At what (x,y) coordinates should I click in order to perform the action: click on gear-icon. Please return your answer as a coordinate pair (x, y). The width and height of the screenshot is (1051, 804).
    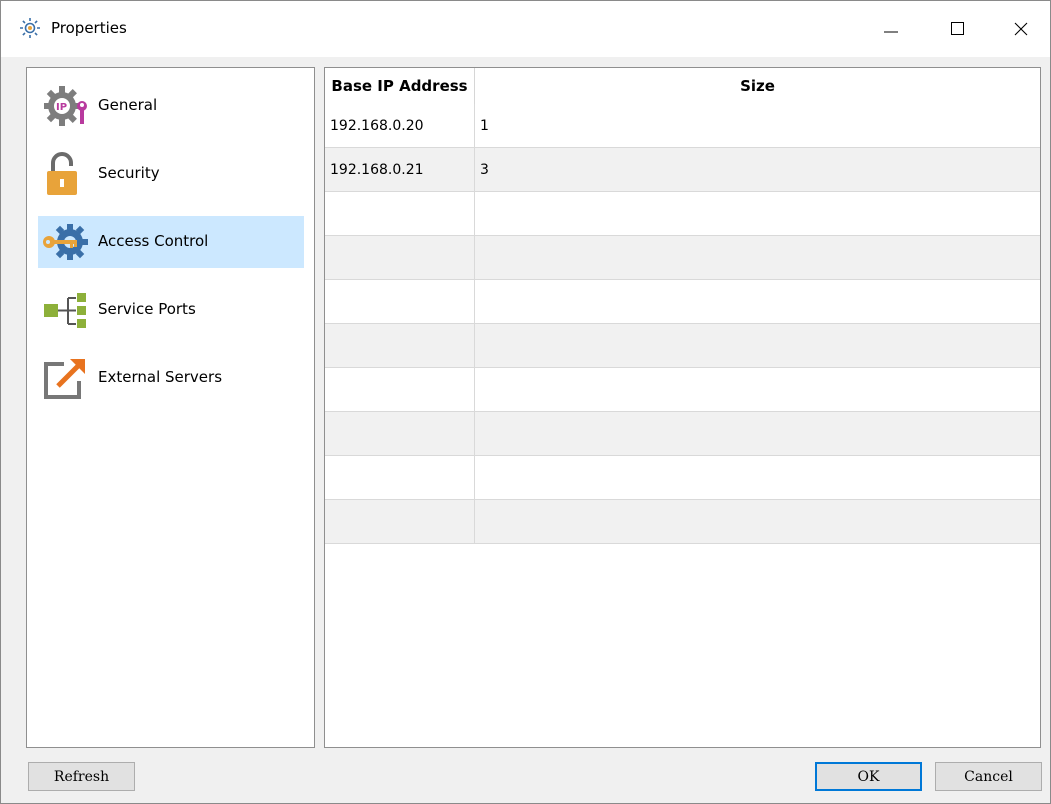
    Looking at the image, I should click on (30, 28).